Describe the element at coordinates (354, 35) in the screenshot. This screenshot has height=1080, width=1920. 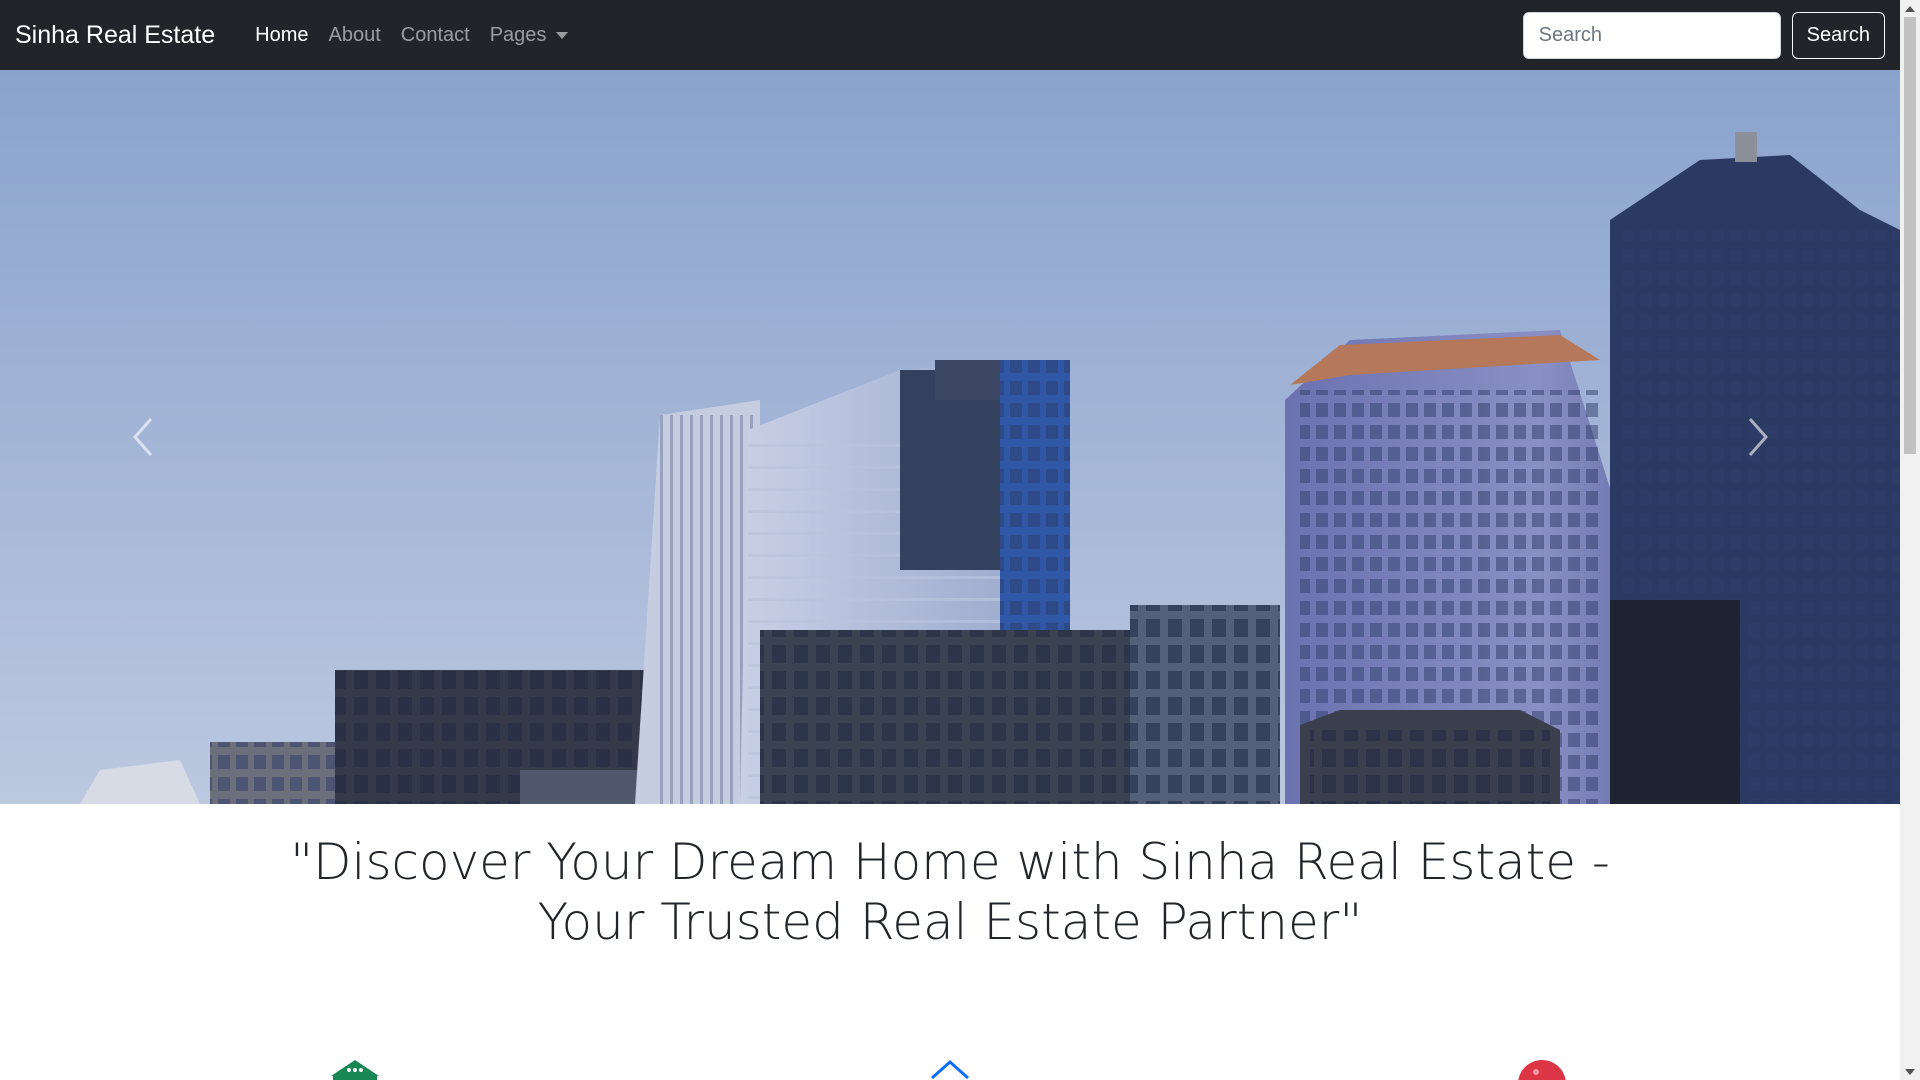
I see `nav-link-about: About` at that location.